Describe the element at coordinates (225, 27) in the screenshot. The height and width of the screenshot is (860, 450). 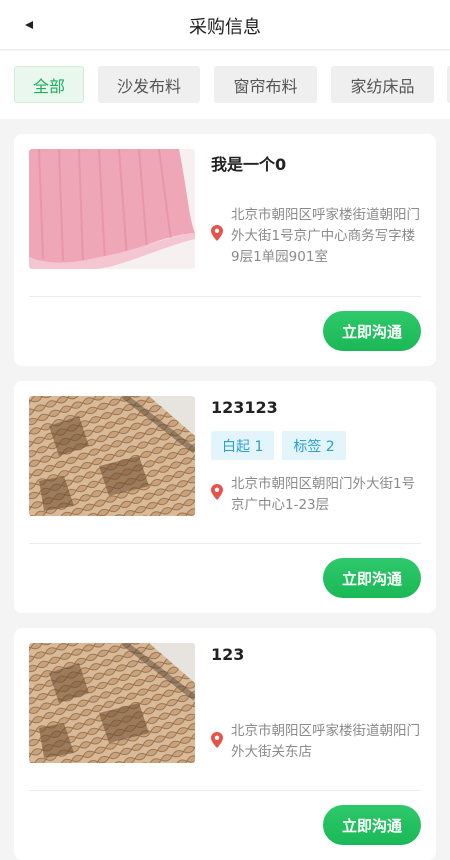
I see `page-title: 采购信息` at that location.